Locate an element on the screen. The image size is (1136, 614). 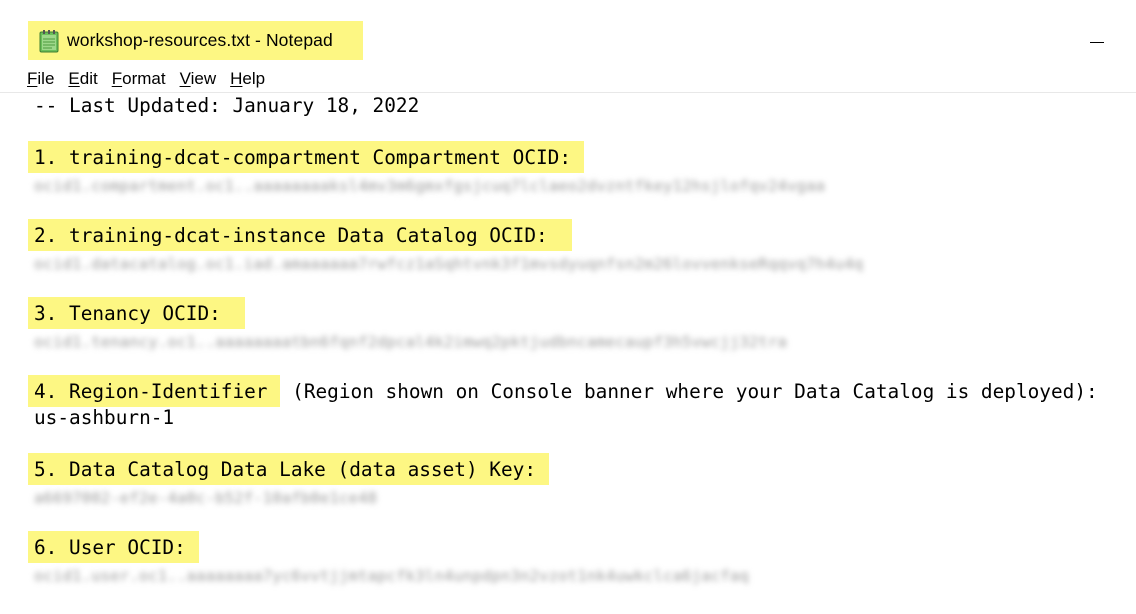
item-3-heading: 3. Tenancy OCID: is located at coordinates (137, 313).